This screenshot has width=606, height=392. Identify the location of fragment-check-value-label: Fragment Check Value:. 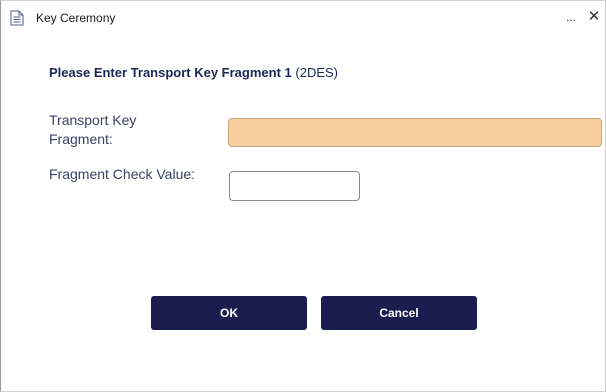
(122, 174).